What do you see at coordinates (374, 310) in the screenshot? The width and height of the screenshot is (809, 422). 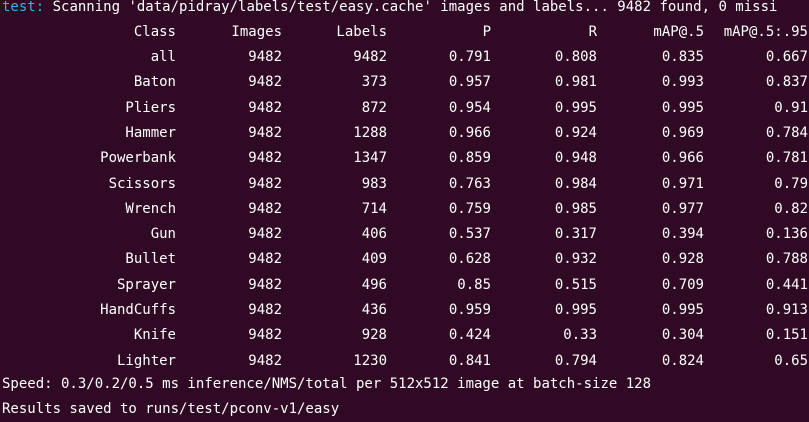 I see `cell-labels: 436` at bounding box center [374, 310].